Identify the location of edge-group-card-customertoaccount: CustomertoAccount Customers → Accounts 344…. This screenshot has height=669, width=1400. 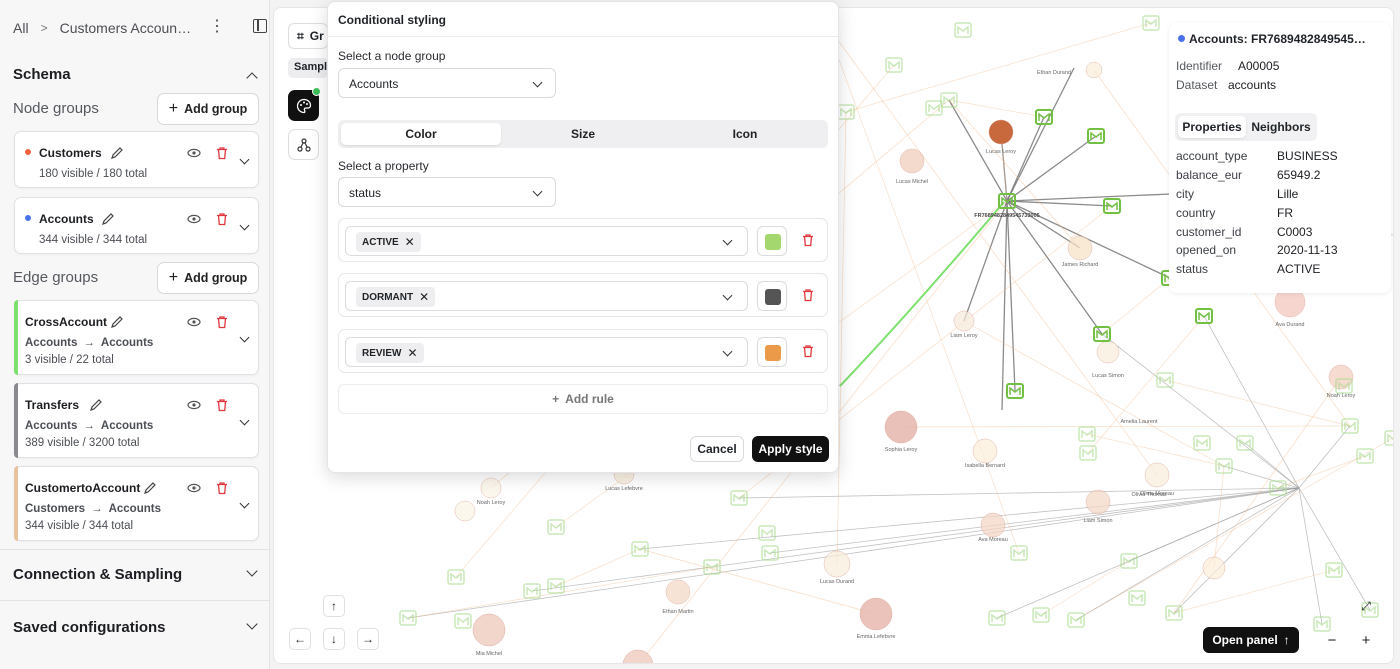
(136, 503).